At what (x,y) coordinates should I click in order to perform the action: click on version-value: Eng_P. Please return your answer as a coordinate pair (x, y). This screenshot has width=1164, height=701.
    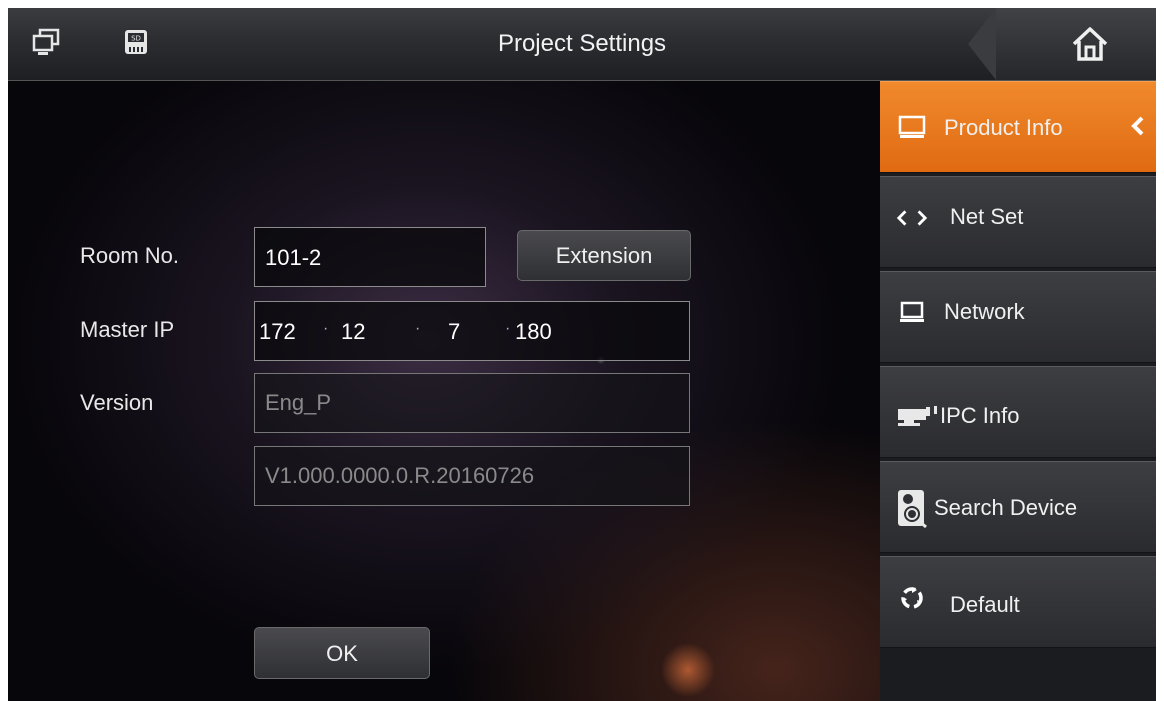
    Looking at the image, I should click on (298, 402).